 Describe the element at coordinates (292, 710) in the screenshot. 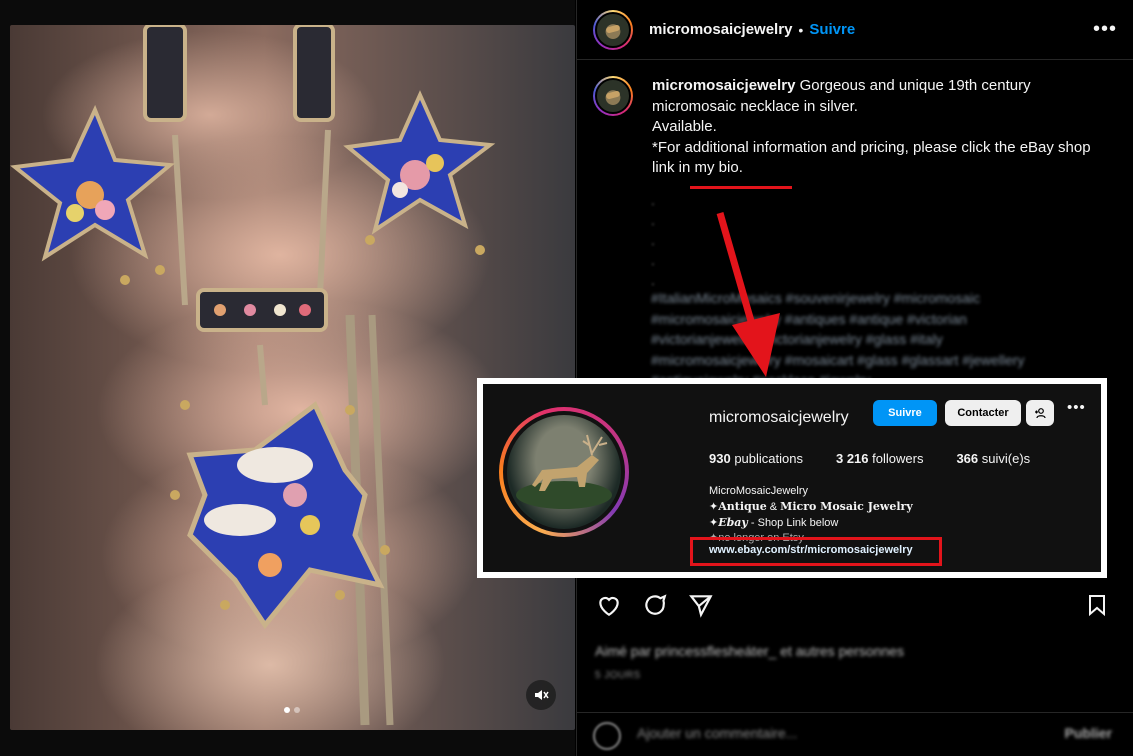

I see `carousel-dots` at that location.